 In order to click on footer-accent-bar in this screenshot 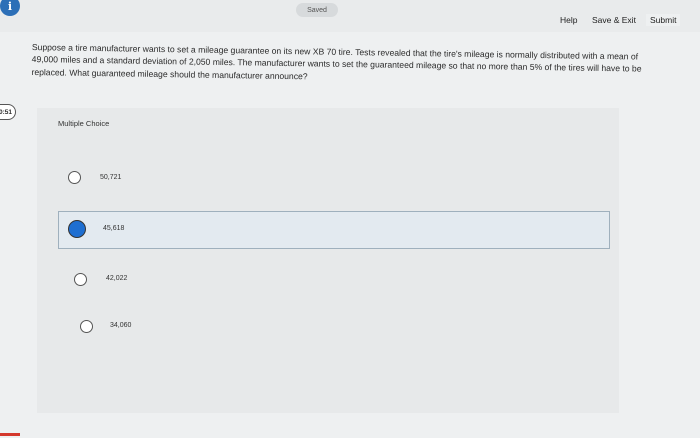, I will do `click(10, 434)`.